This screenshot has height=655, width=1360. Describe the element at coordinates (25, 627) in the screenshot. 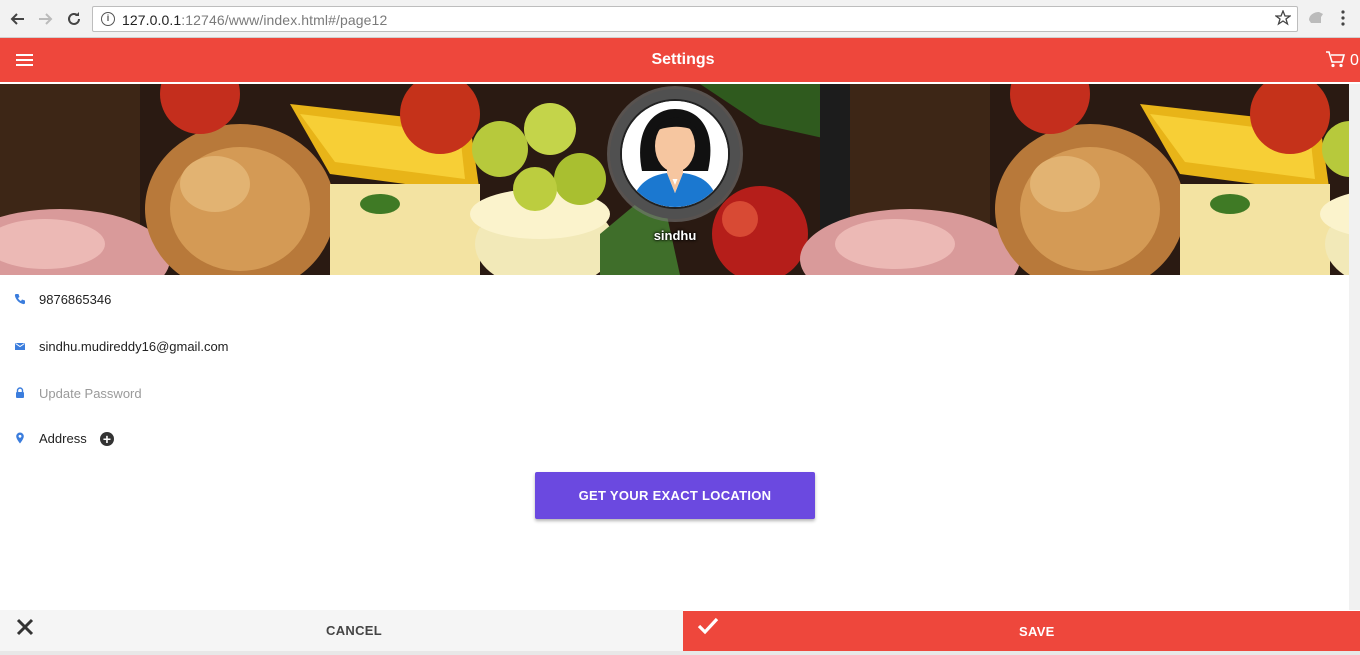

I see `close-icon` at that location.